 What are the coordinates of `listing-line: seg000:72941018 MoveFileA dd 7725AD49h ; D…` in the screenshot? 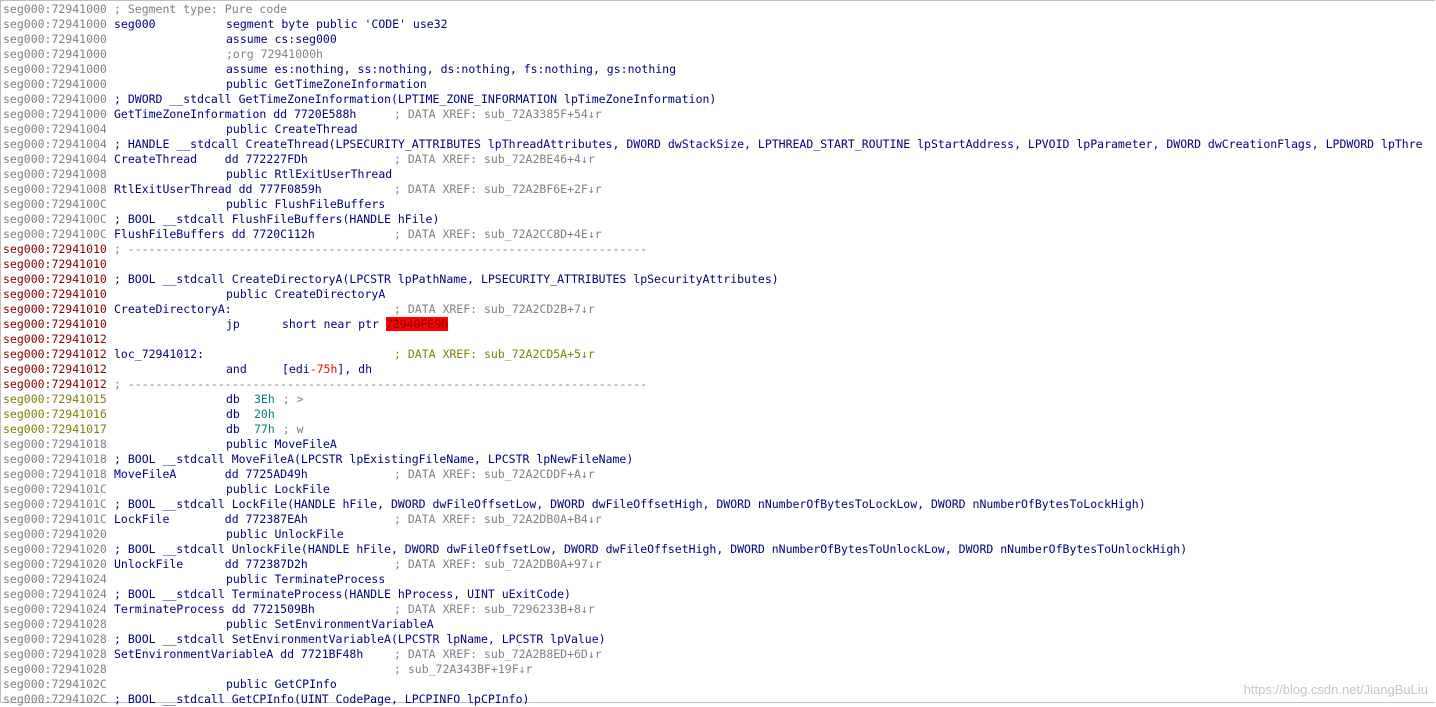 It's located at (719, 474).